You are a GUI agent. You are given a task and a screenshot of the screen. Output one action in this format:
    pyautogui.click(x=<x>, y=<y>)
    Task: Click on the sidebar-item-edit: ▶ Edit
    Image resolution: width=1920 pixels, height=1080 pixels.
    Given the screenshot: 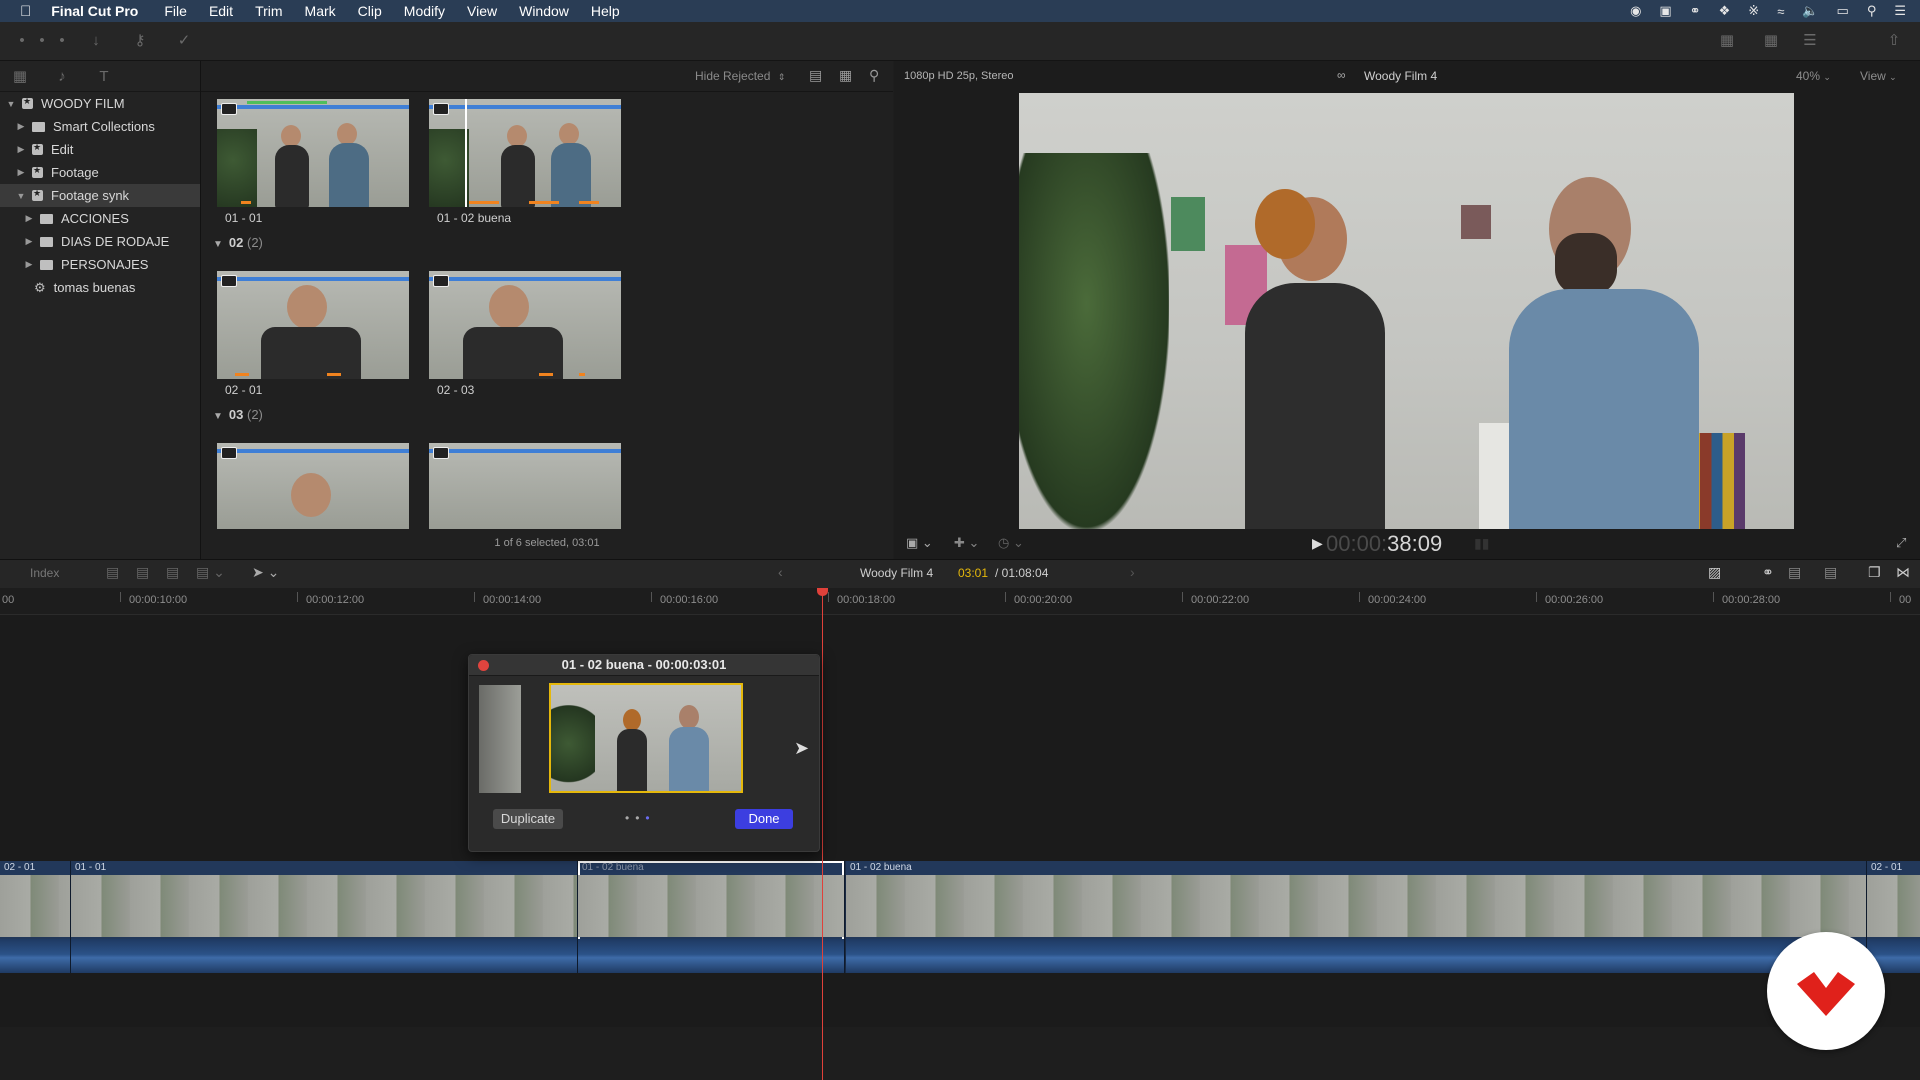 What is the action you would take?
    pyautogui.click(x=100, y=149)
    